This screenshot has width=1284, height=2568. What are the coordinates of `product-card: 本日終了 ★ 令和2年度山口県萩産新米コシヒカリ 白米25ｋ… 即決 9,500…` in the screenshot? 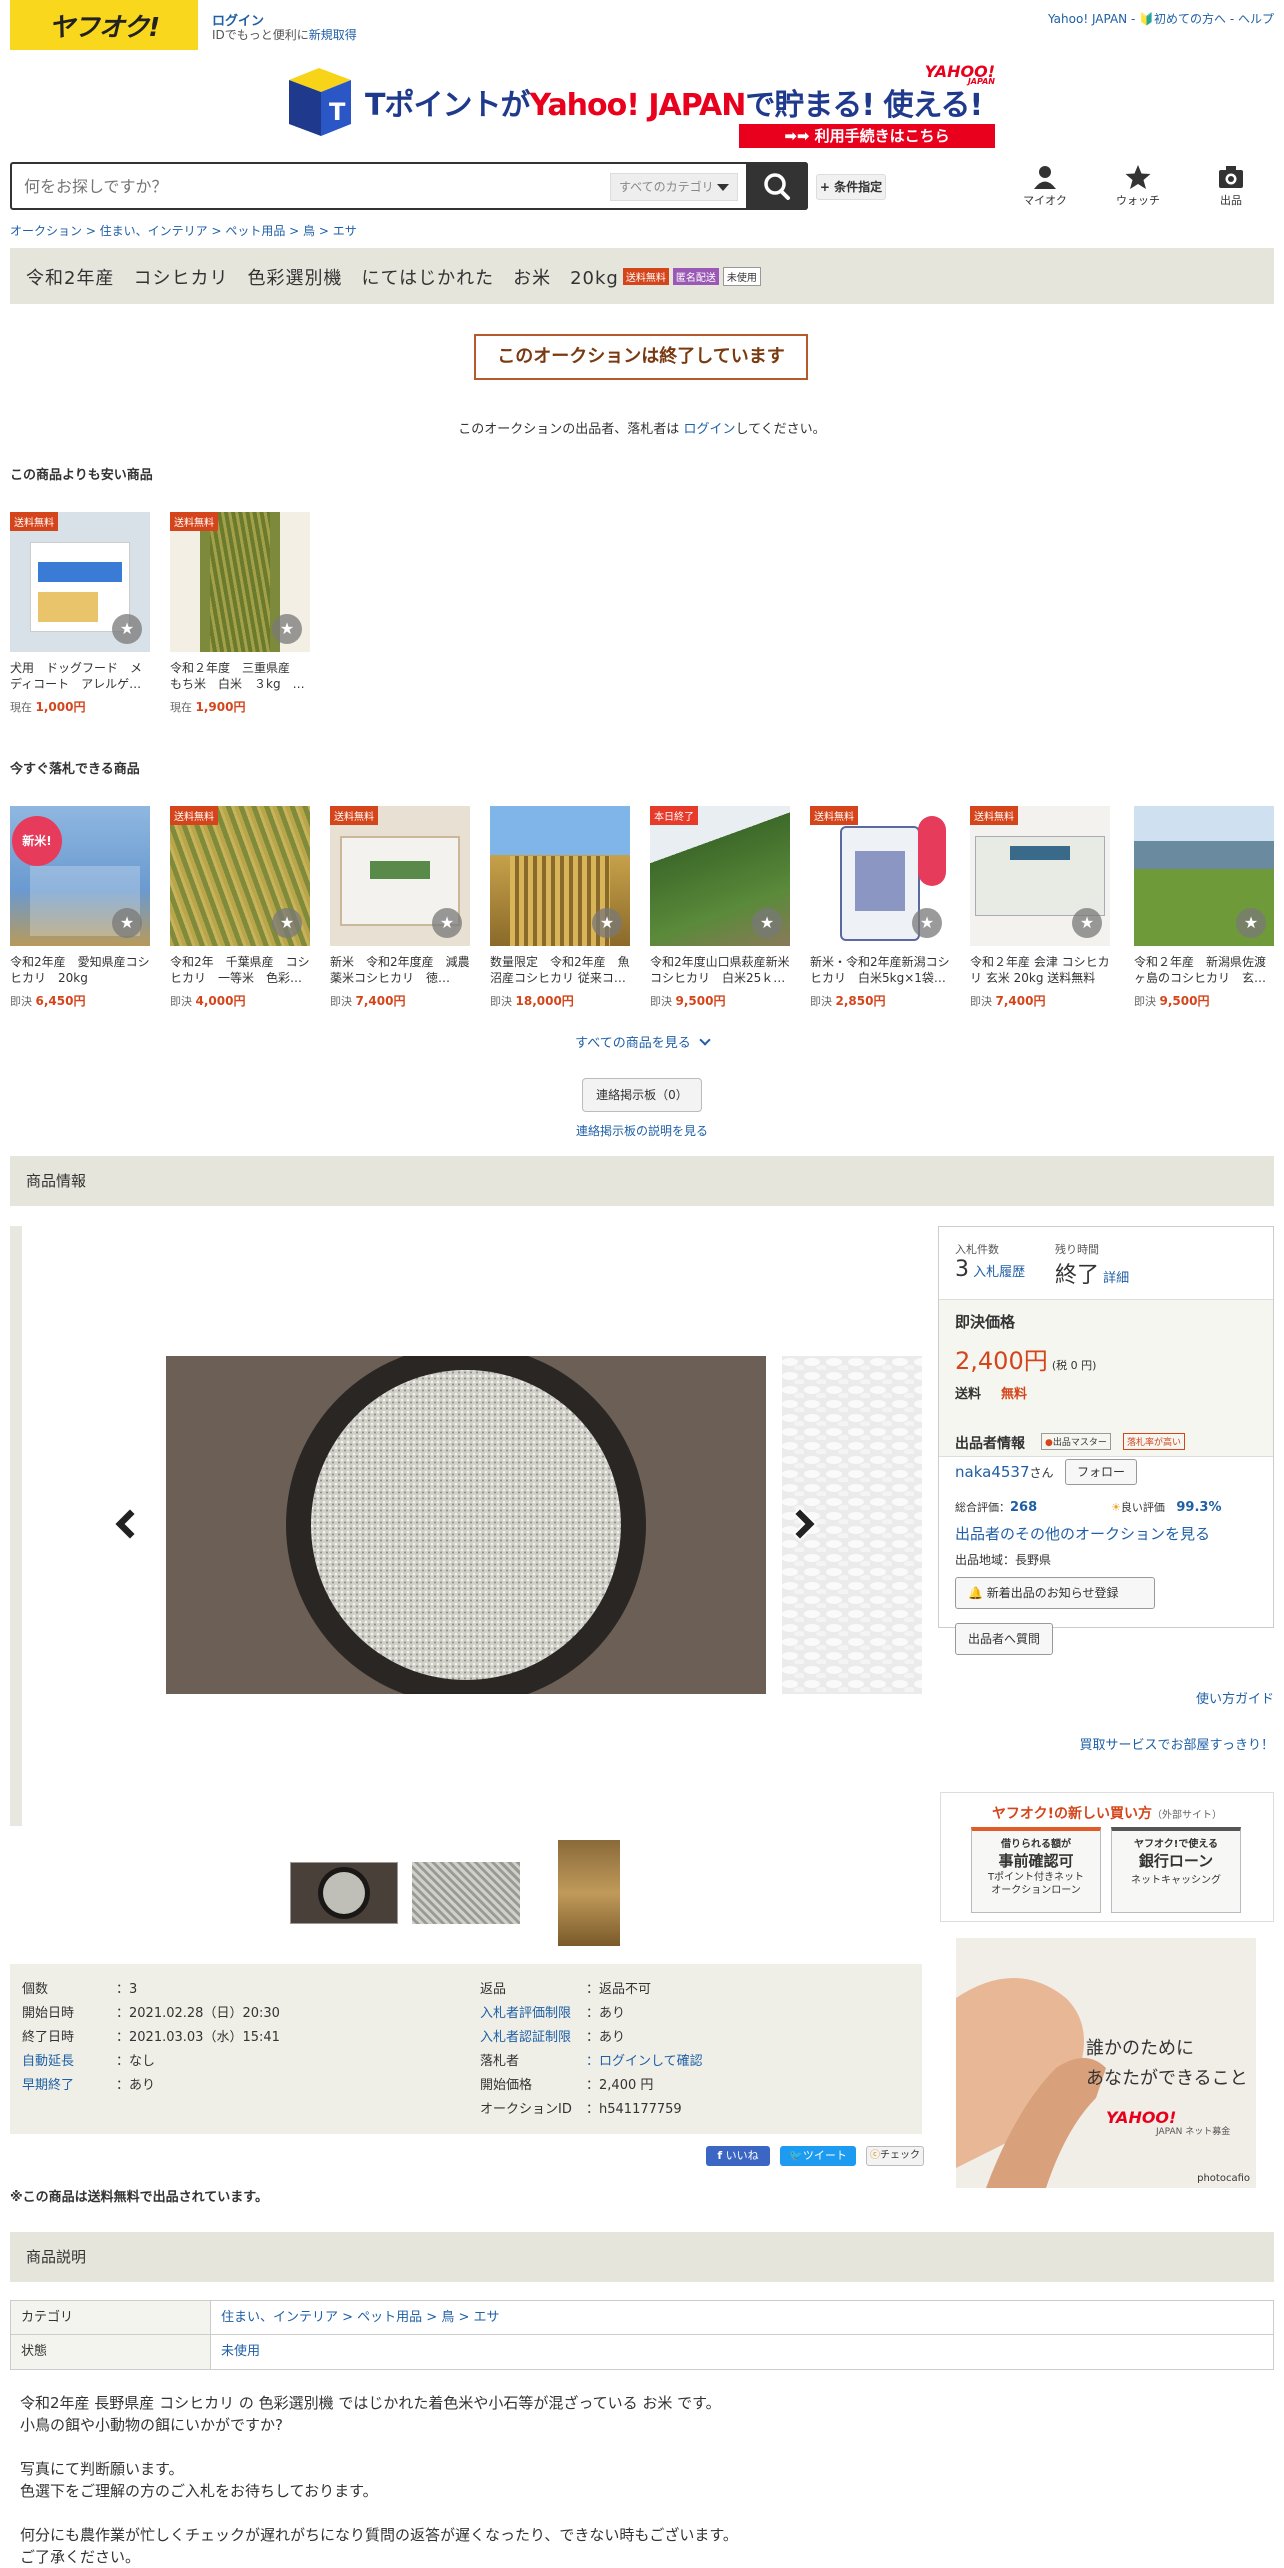 It's located at (720, 907).